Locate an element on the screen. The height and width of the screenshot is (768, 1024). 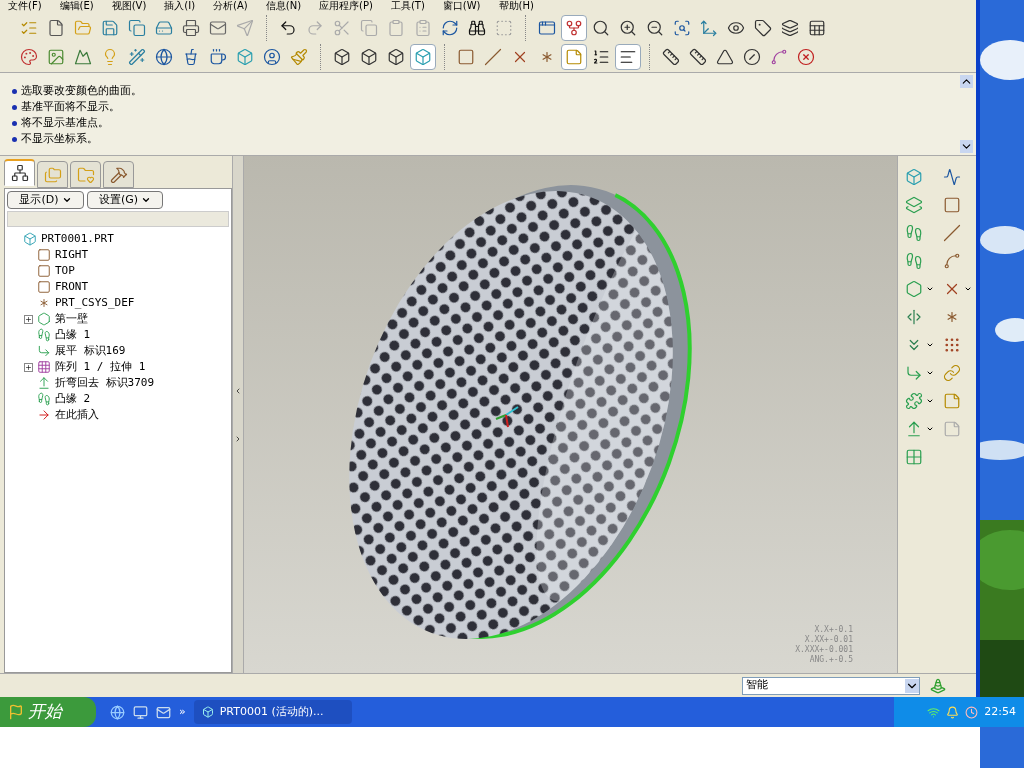
menu-item: 视图(V) is located at coordinates (129, 6).